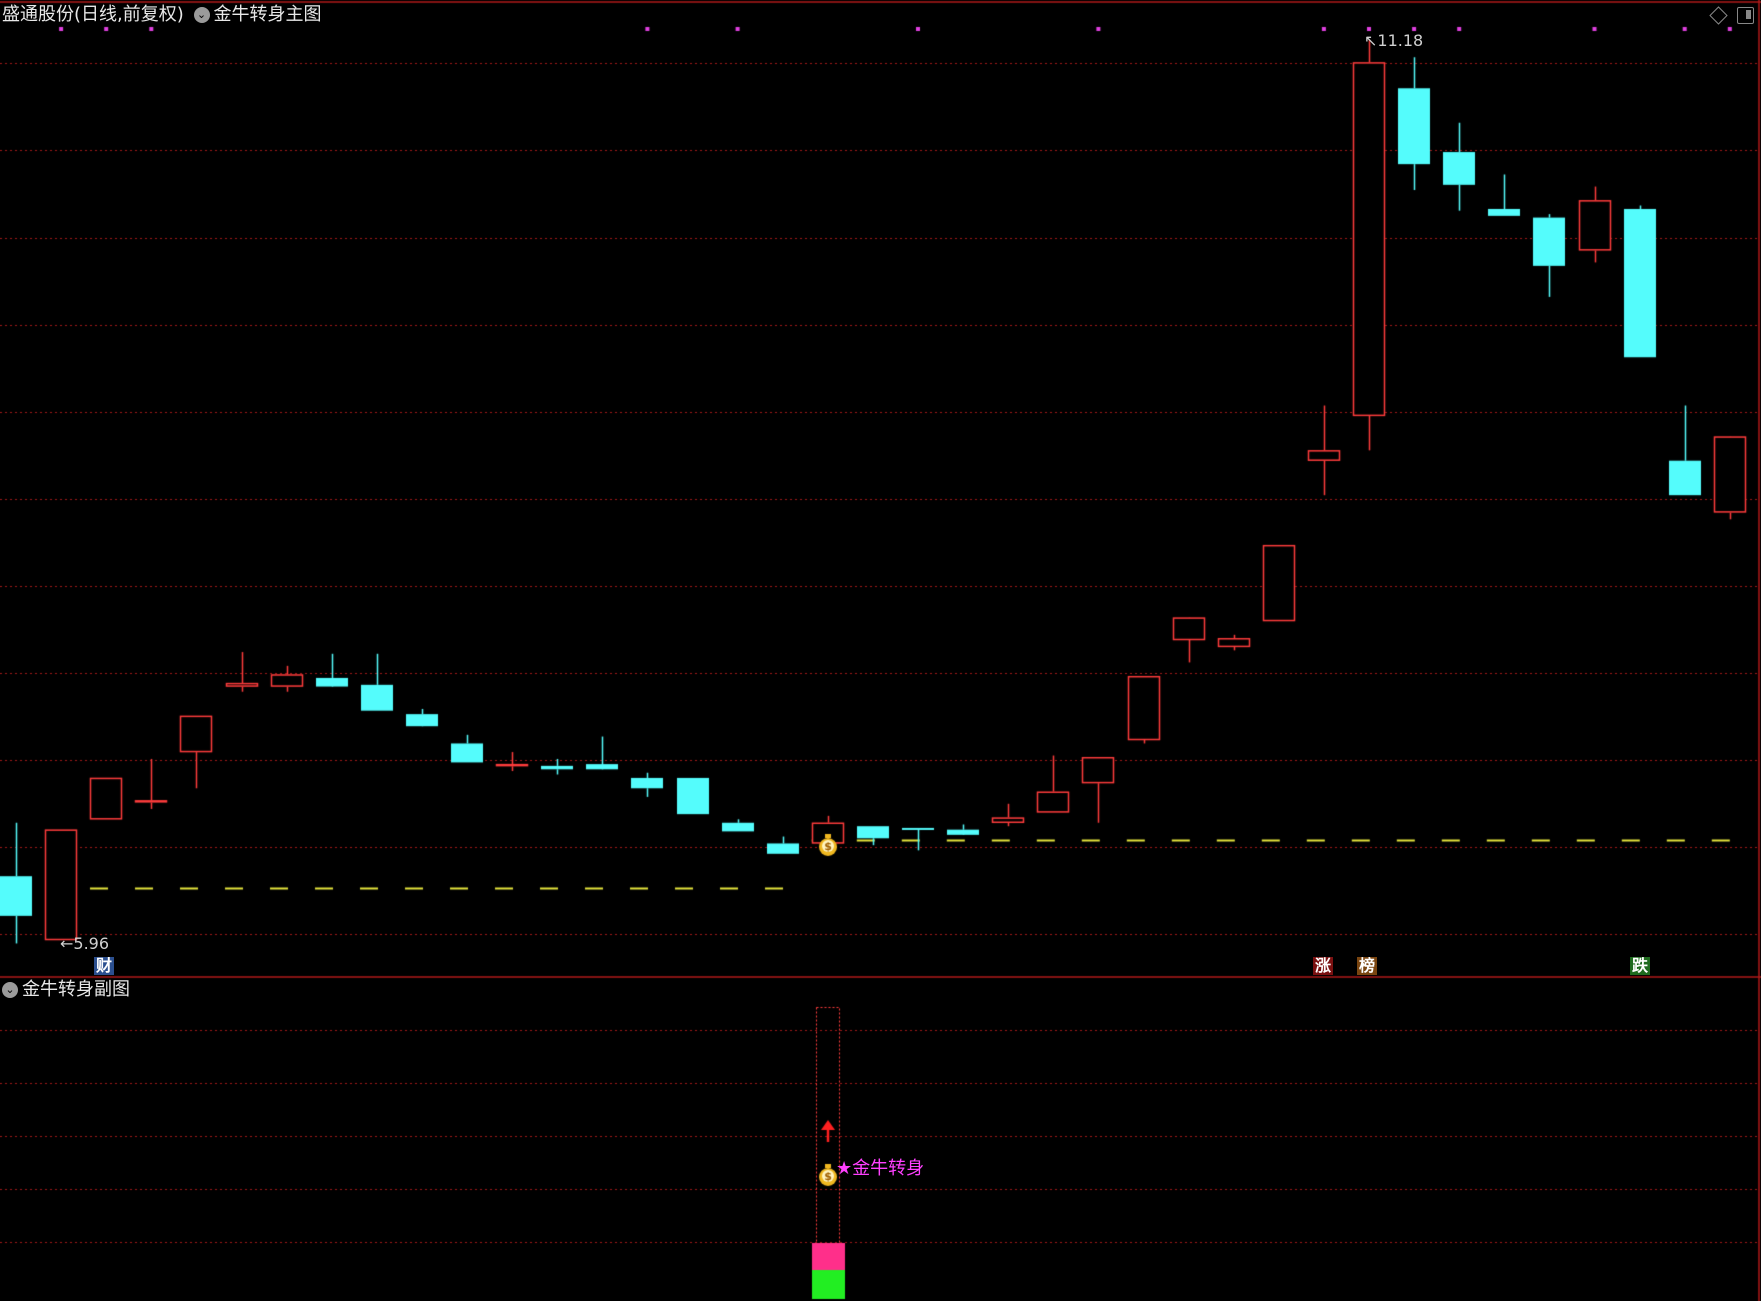  I want to click on main-chart-header: 盛通股份(日线,前复权) ⌄ 金牛转身主图, so click(162, 15).